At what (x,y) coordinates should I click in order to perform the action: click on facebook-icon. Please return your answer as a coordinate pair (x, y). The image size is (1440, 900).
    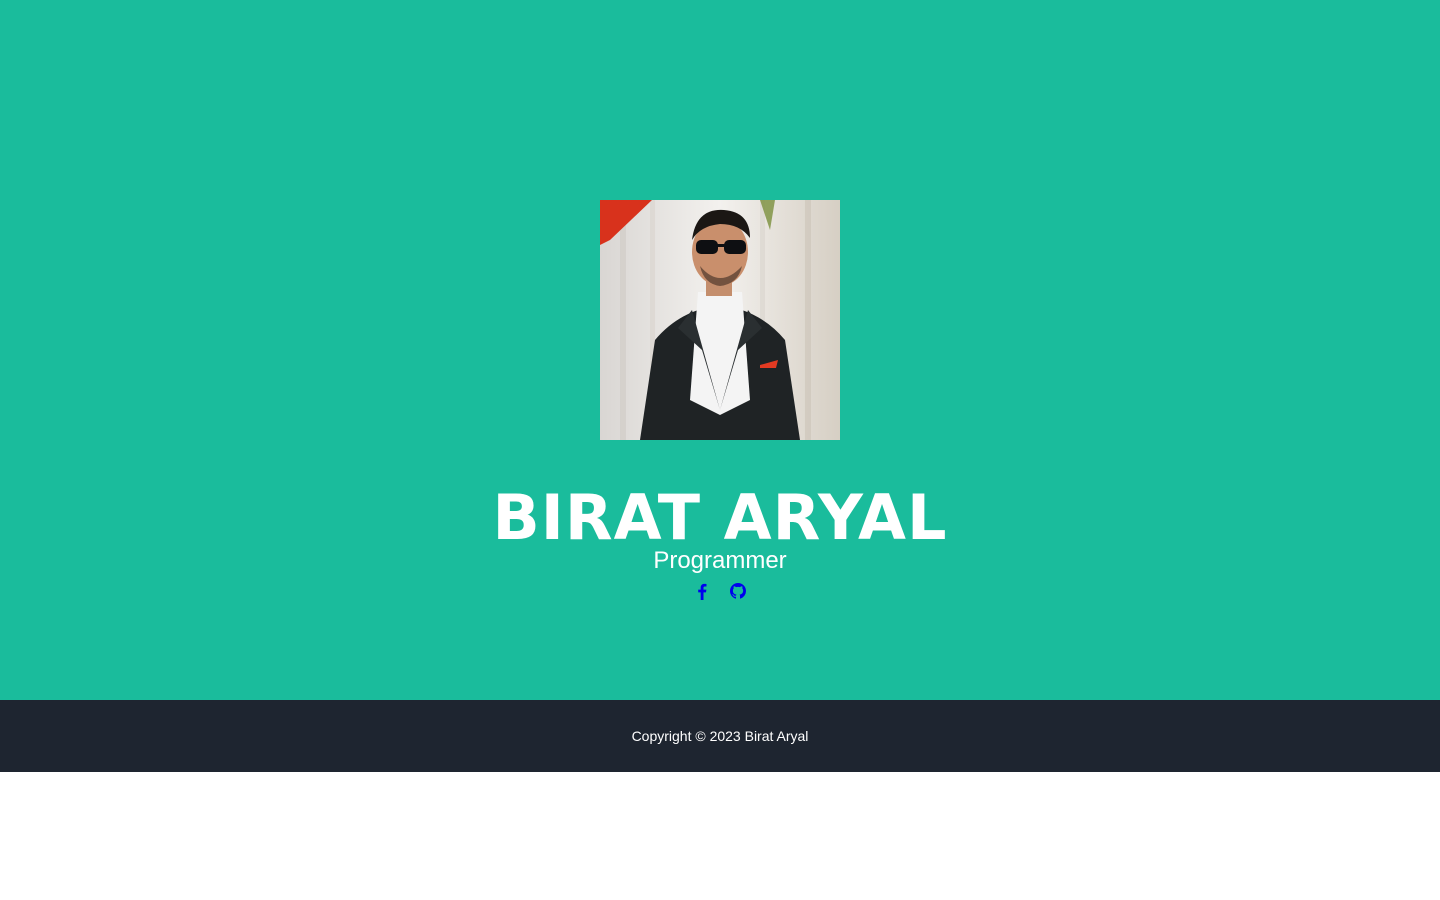
    Looking at the image, I should click on (702, 591).